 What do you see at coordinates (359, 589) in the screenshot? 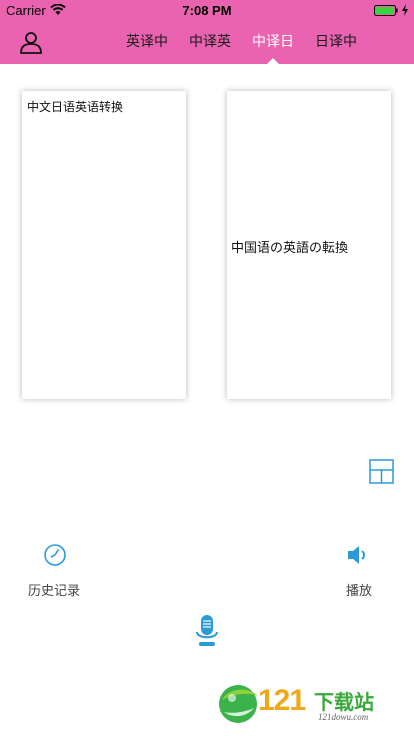
I see `play-button: 播放` at bounding box center [359, 589].